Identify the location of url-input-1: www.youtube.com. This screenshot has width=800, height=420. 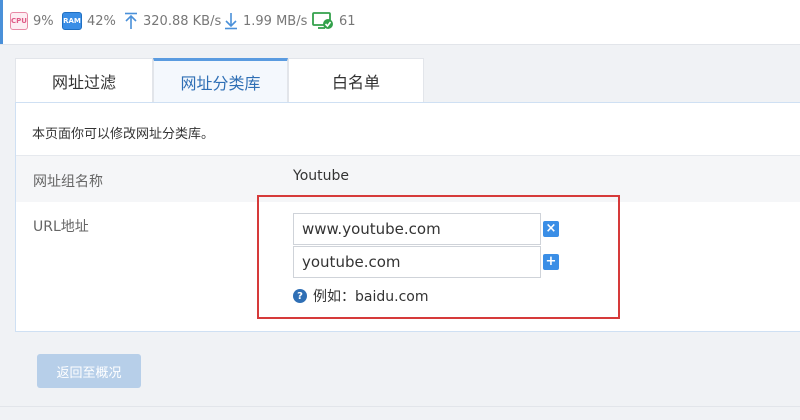
(417, 229).